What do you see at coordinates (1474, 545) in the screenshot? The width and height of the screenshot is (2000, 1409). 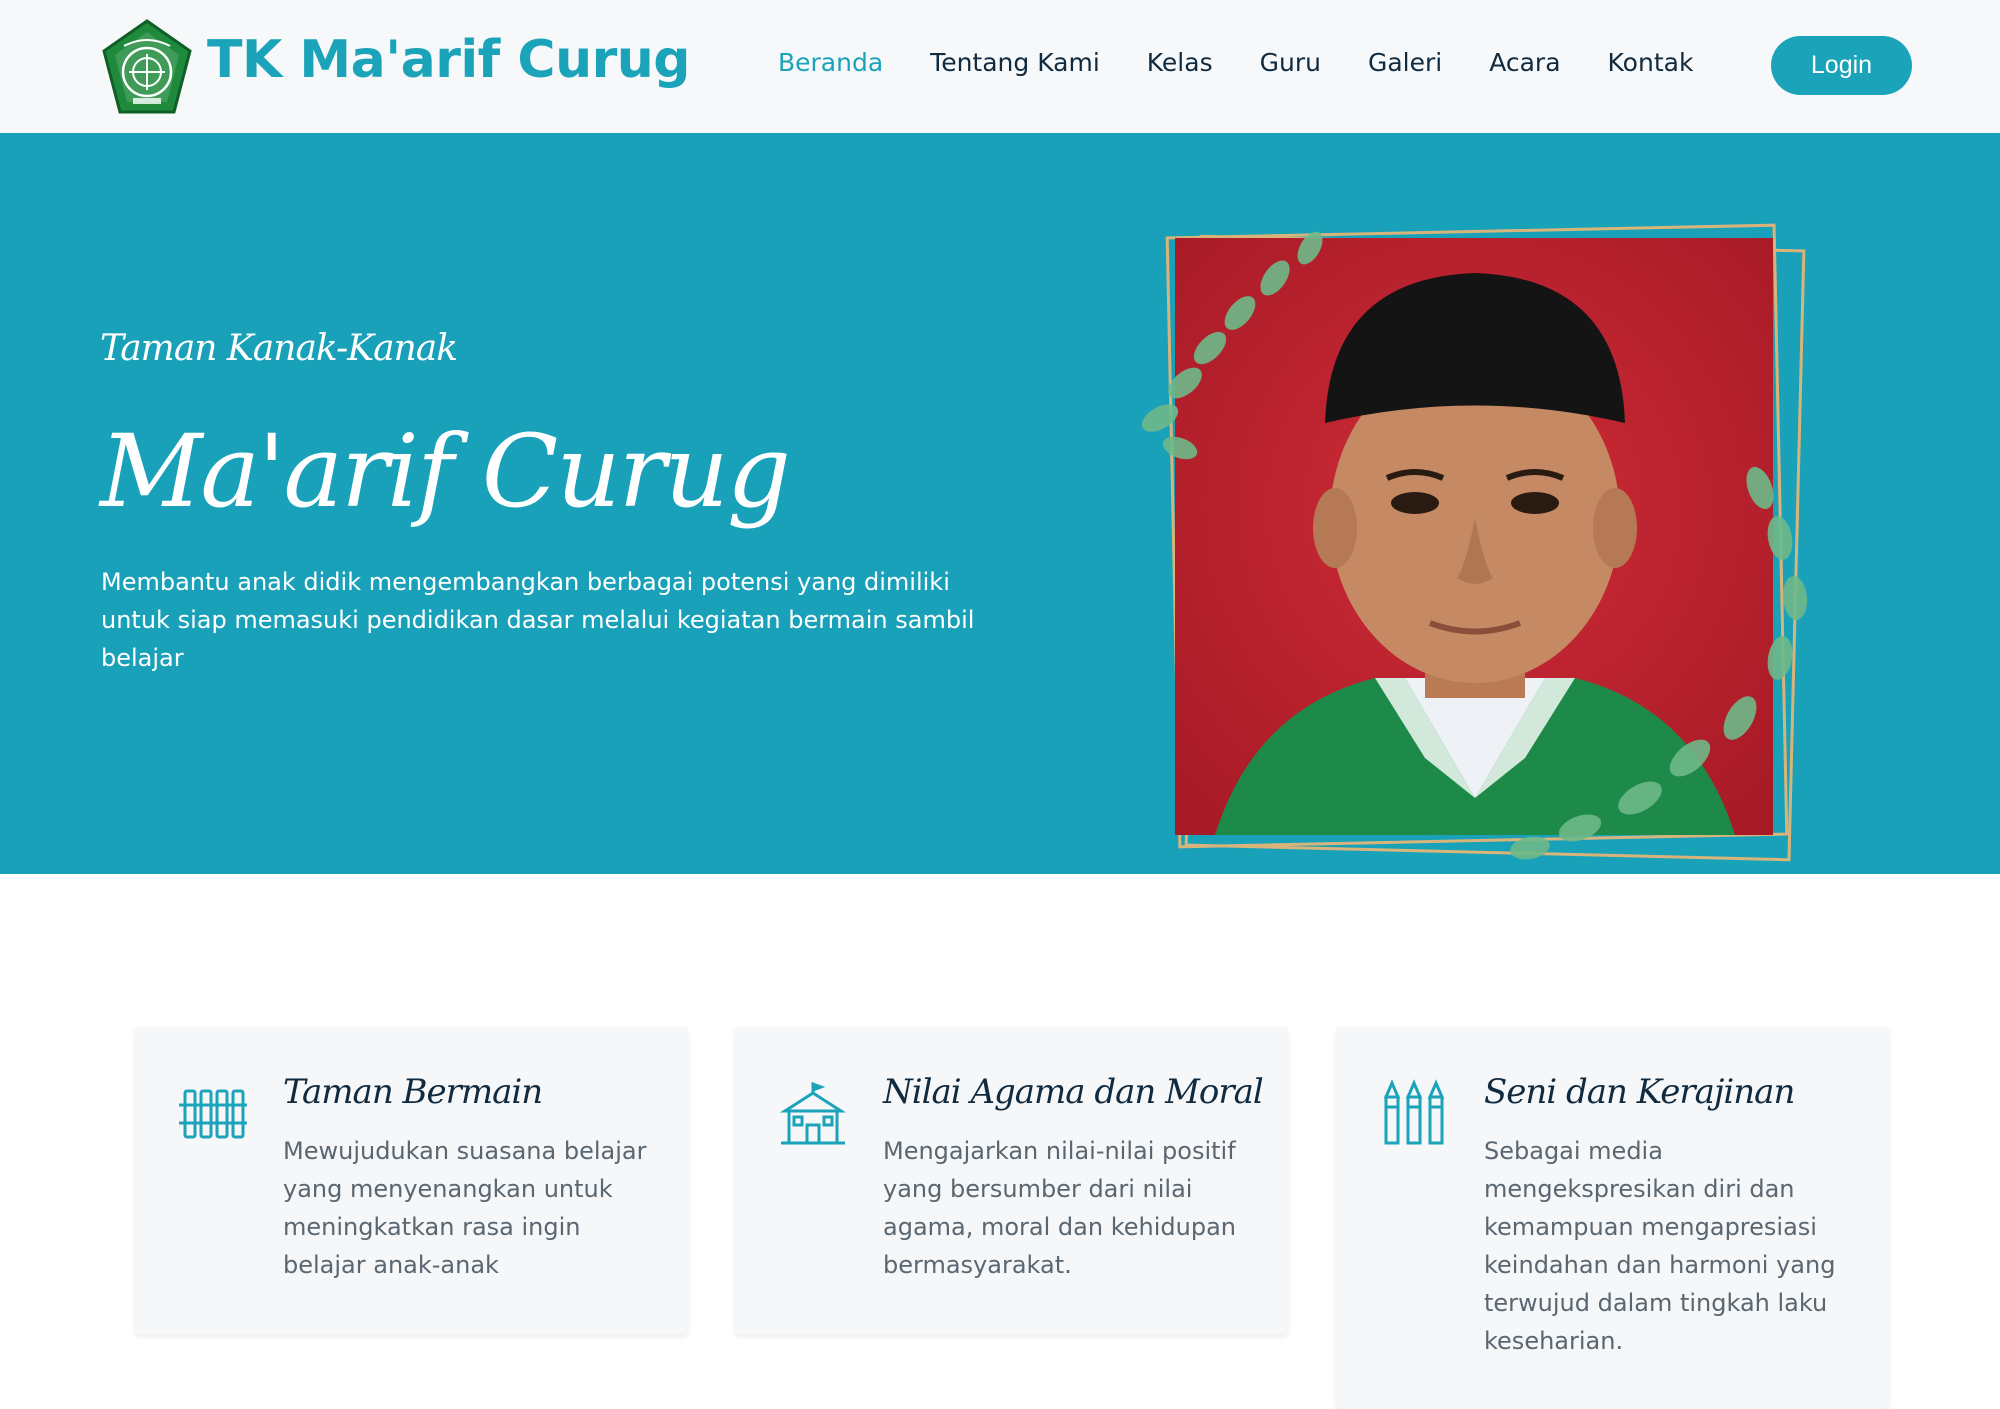 I see `leaf-decoration-icon` at bounding box center [1474, 545].